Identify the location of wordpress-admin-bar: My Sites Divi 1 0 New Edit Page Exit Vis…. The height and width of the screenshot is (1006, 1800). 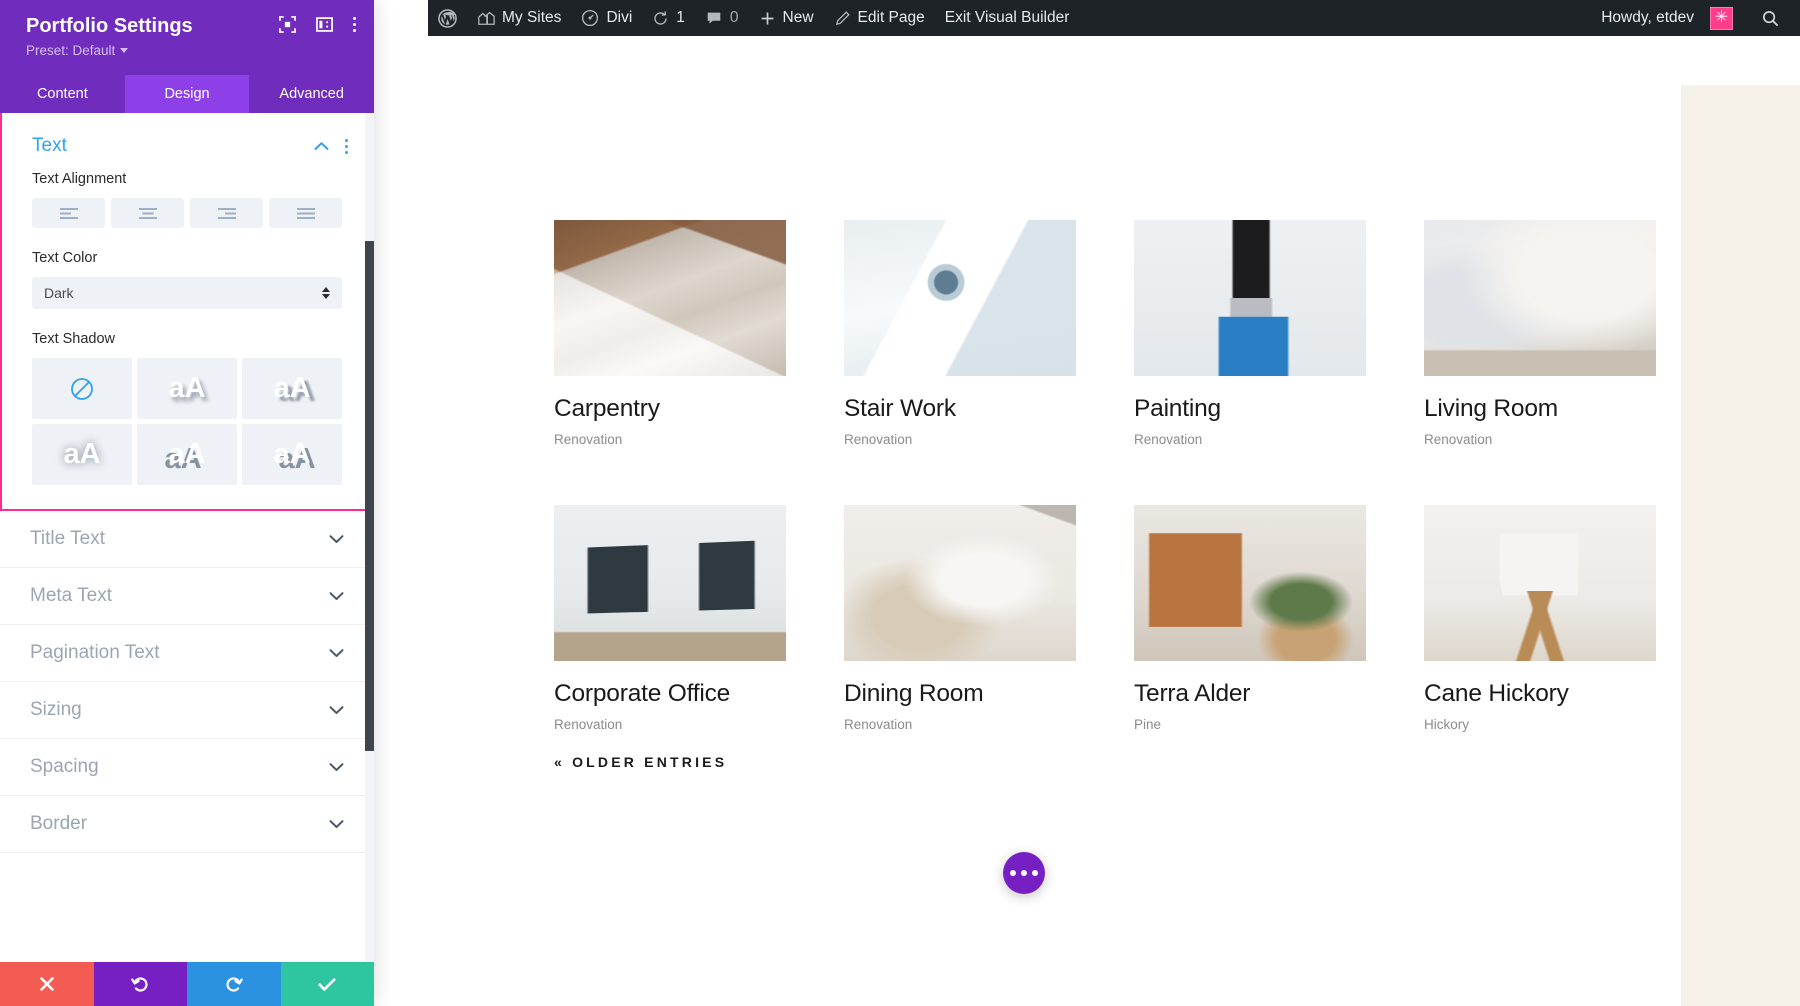
(1114, 18).